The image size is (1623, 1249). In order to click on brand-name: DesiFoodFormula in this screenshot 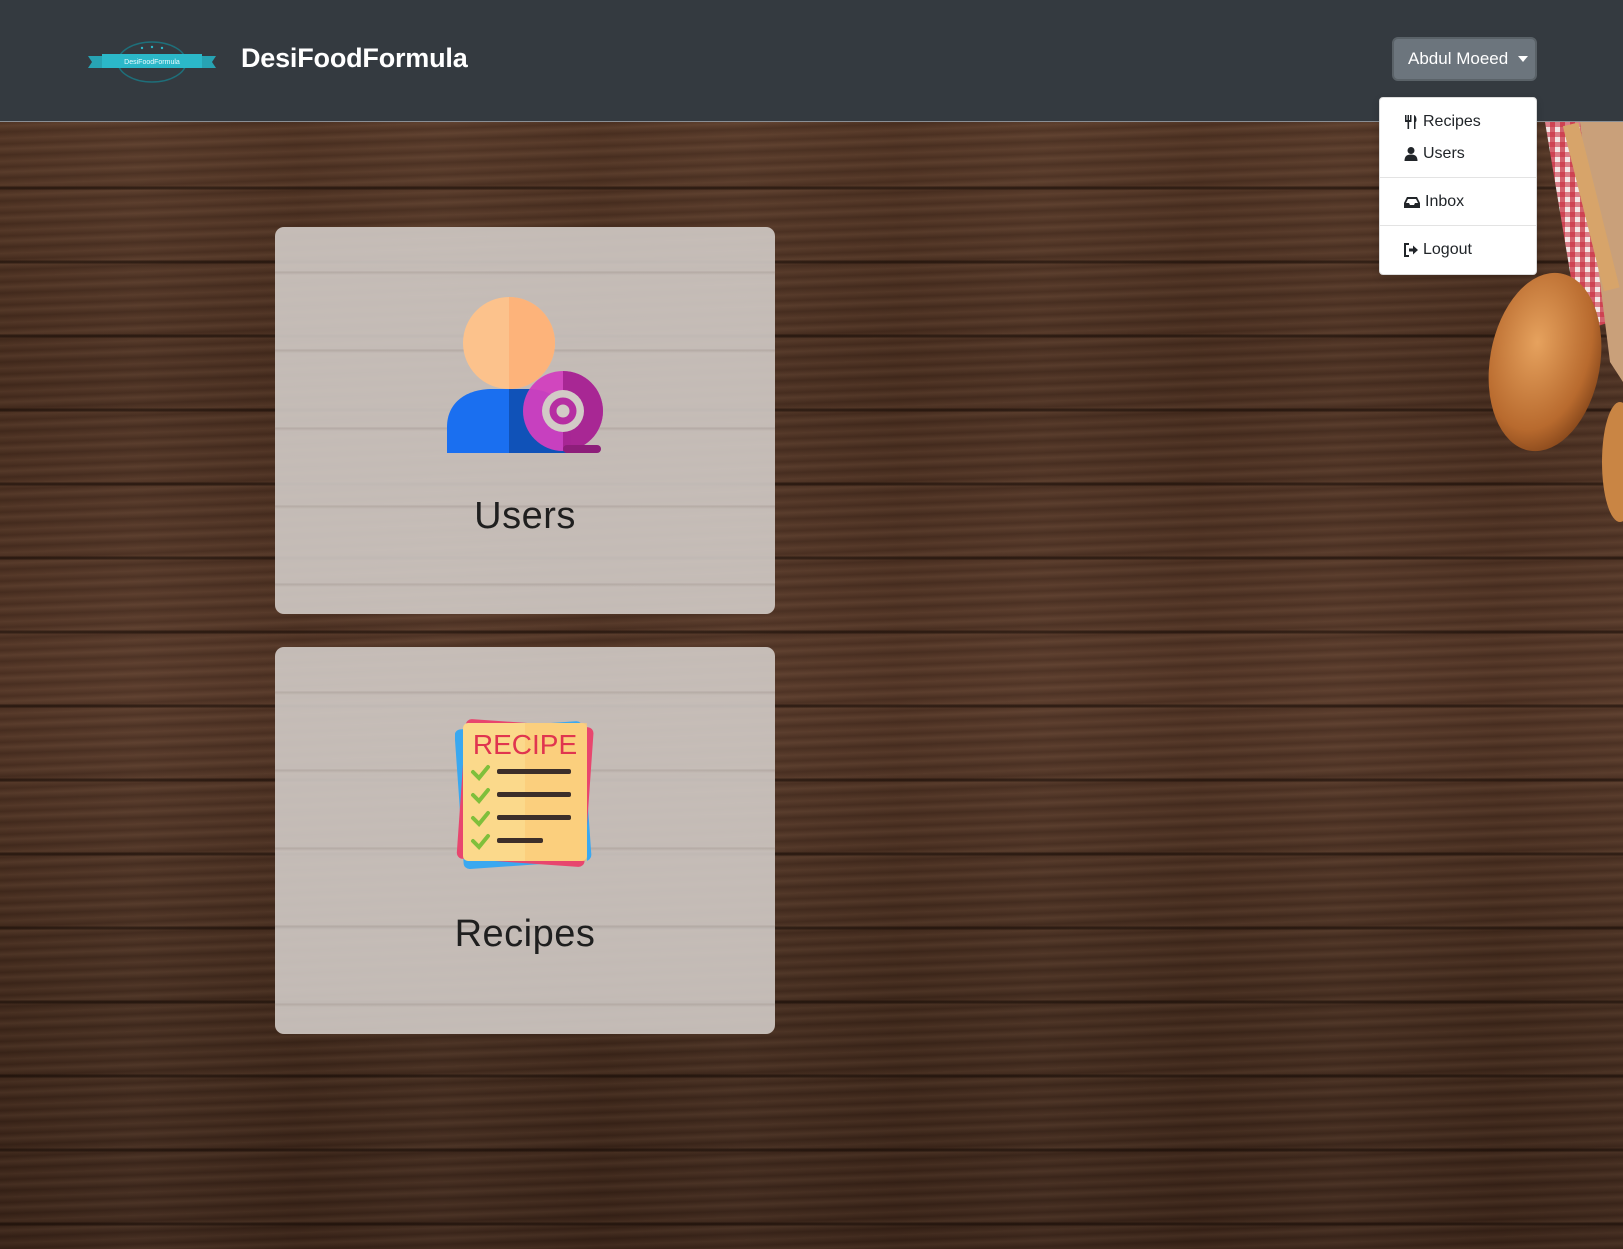, I will do `click(354, 58)`.